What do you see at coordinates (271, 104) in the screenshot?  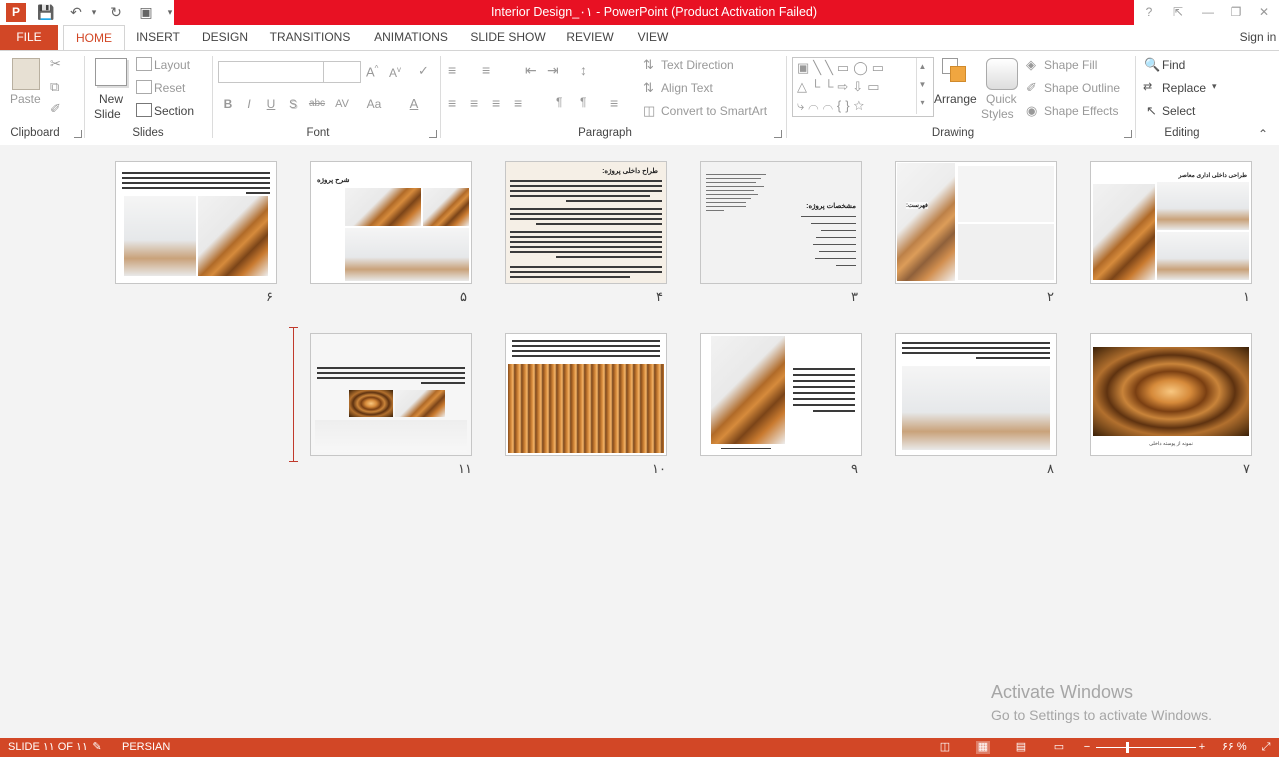 I see `underline-button: U` at bounding box center [271, 104].